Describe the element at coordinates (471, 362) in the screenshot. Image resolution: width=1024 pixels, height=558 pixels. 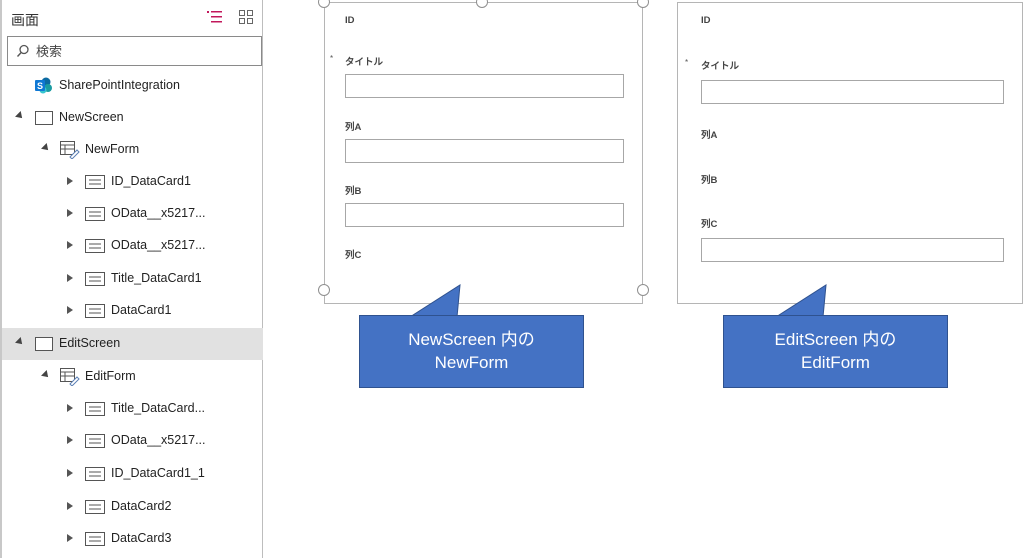
I see `callout-line: NewForm` at that location.